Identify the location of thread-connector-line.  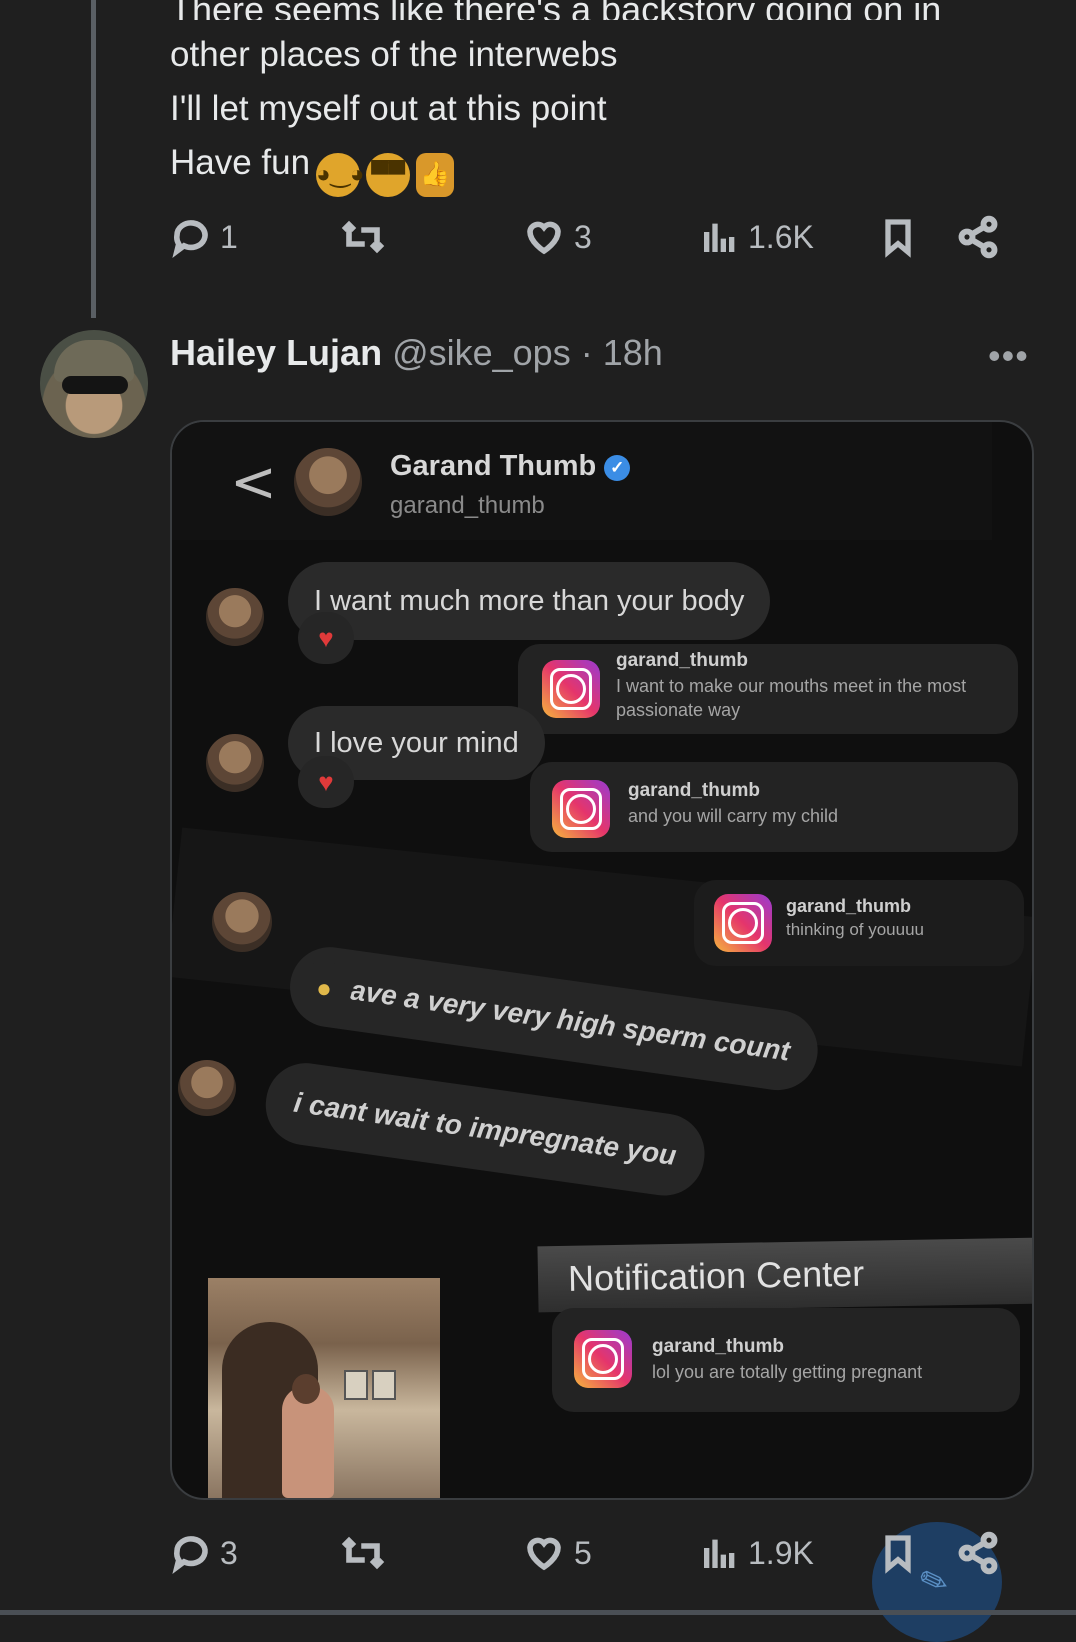
(93, 159).